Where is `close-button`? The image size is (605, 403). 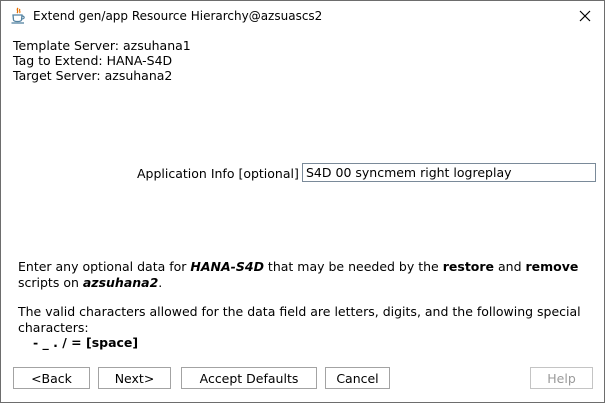
close-button is located at coordinates (585, 16).